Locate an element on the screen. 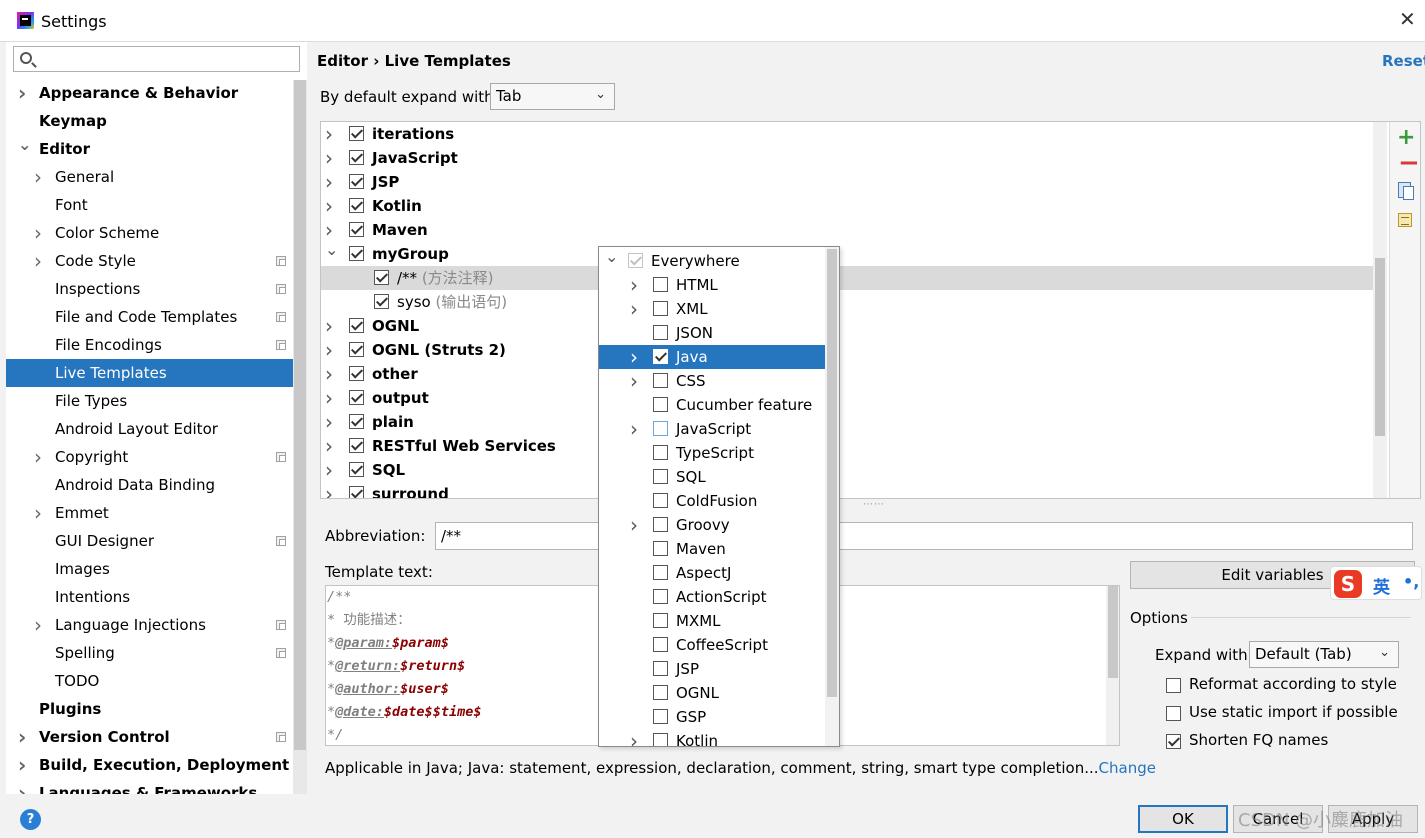 The height and width of the screenshot is (838, 1425). sidebar-item: Copyright is located at coordinates (150, 457).